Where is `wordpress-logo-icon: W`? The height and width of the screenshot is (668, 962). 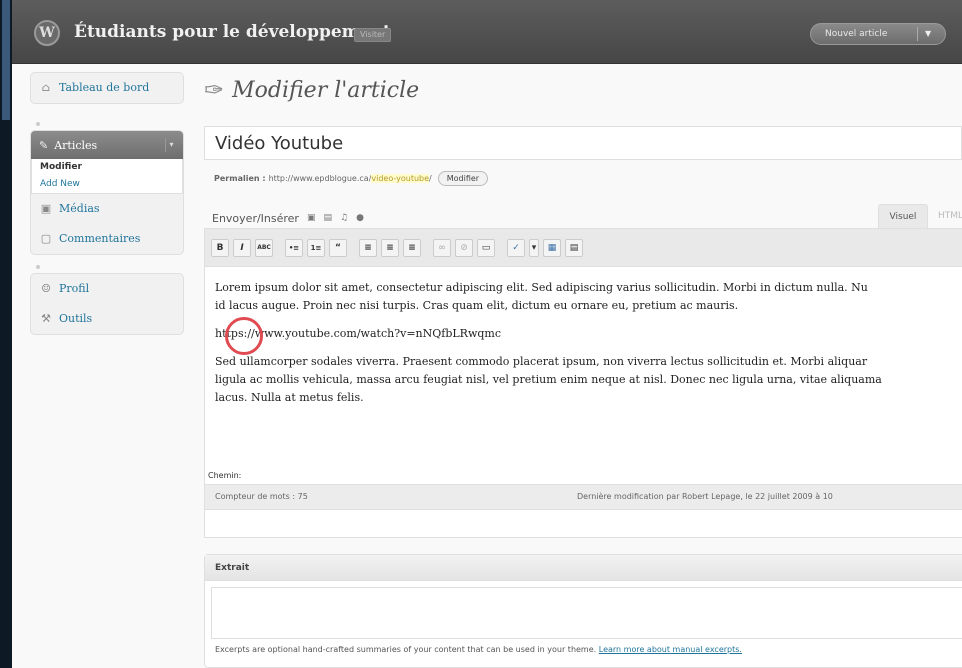
wordpress-logo-icon: W is located at coordinates (47, 33).